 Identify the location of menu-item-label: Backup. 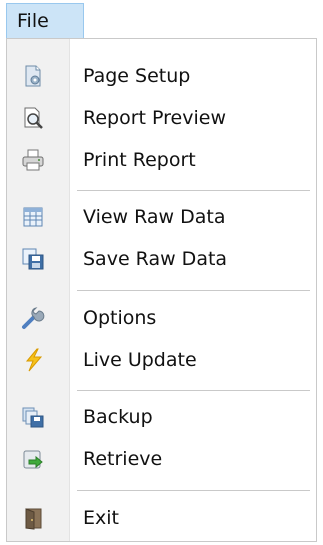
(118, 417).